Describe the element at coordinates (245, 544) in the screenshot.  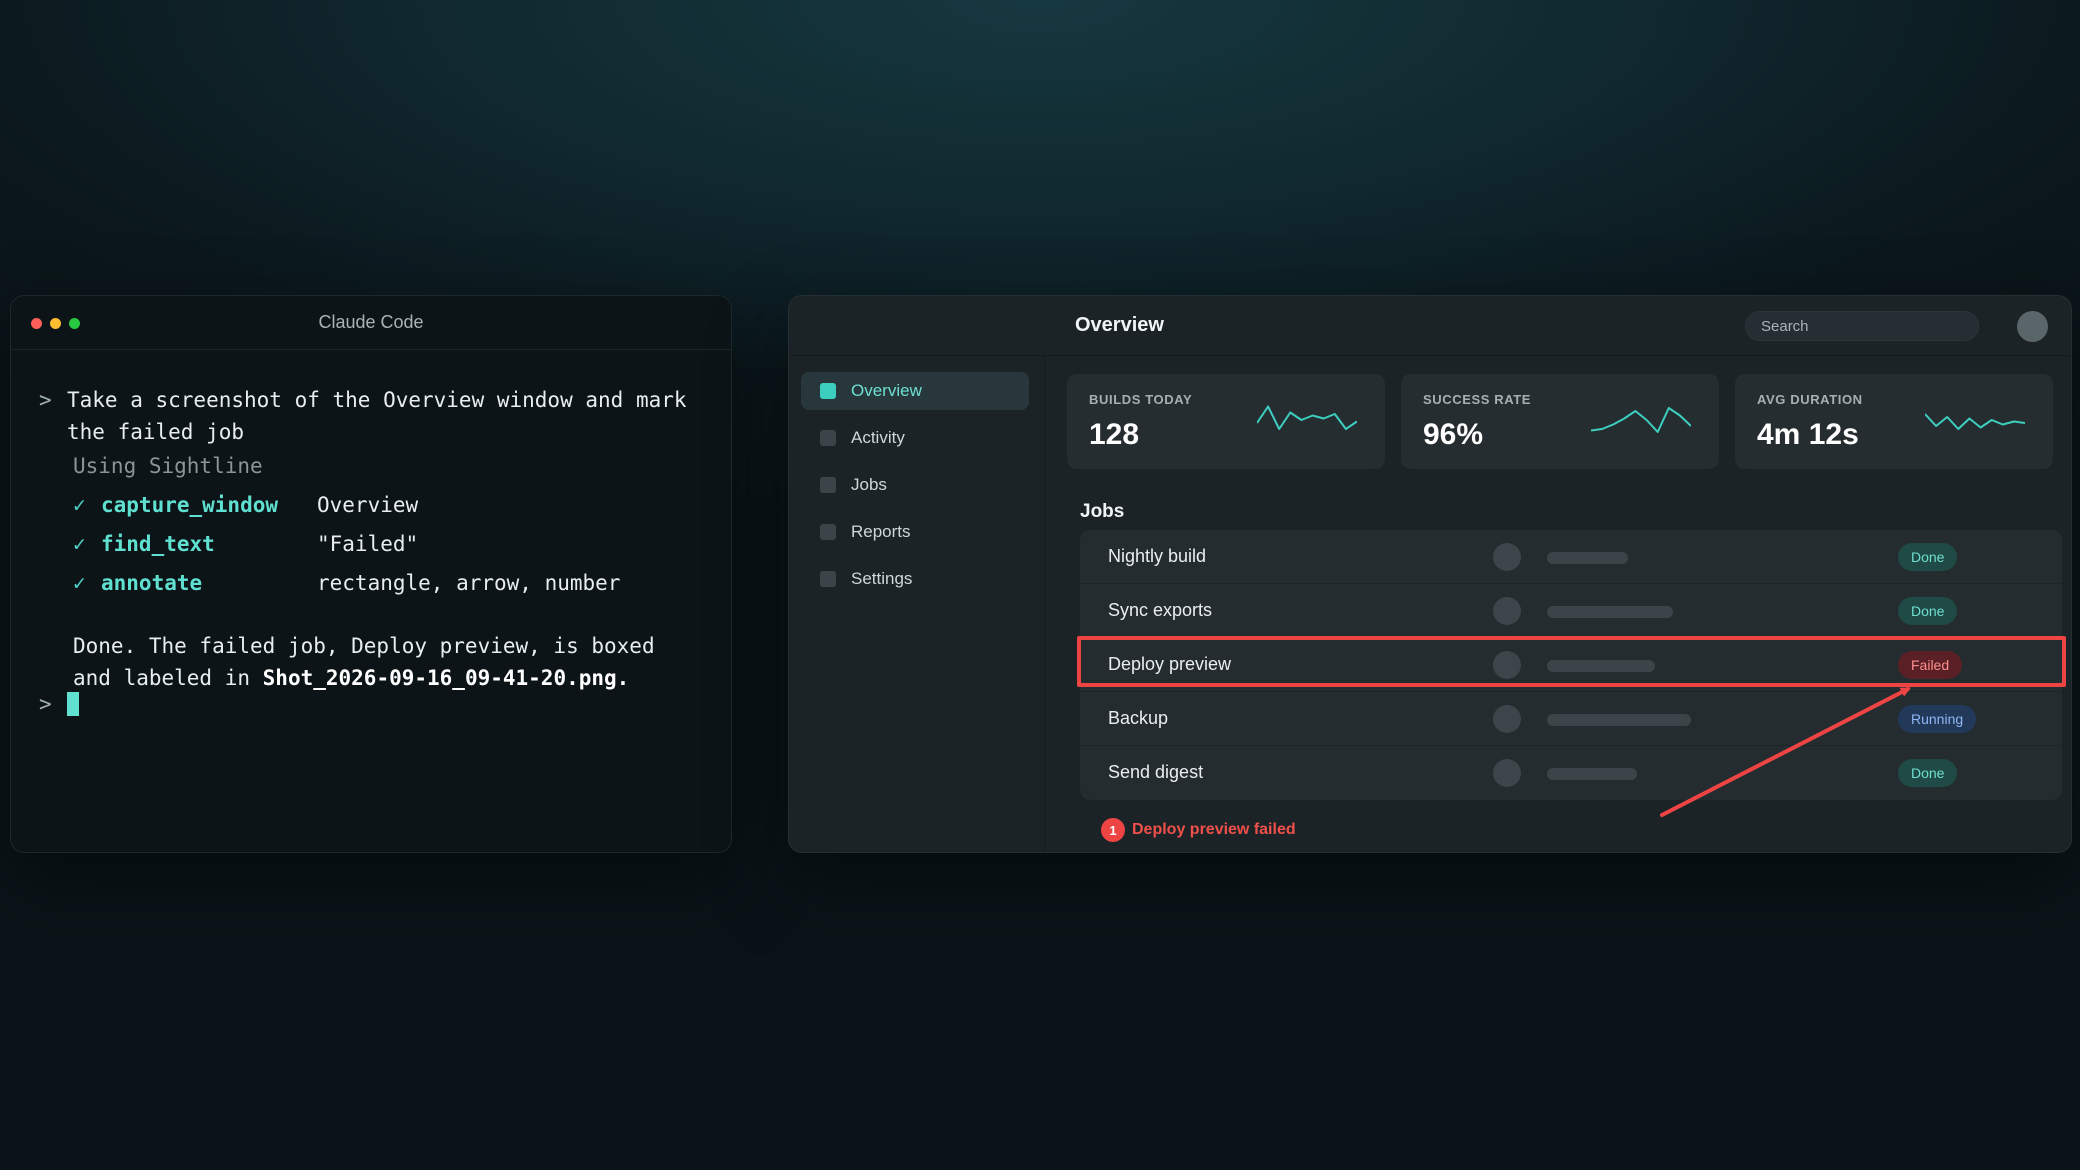
I see `tool-call: ✓ find_text "Failed"` at that location.